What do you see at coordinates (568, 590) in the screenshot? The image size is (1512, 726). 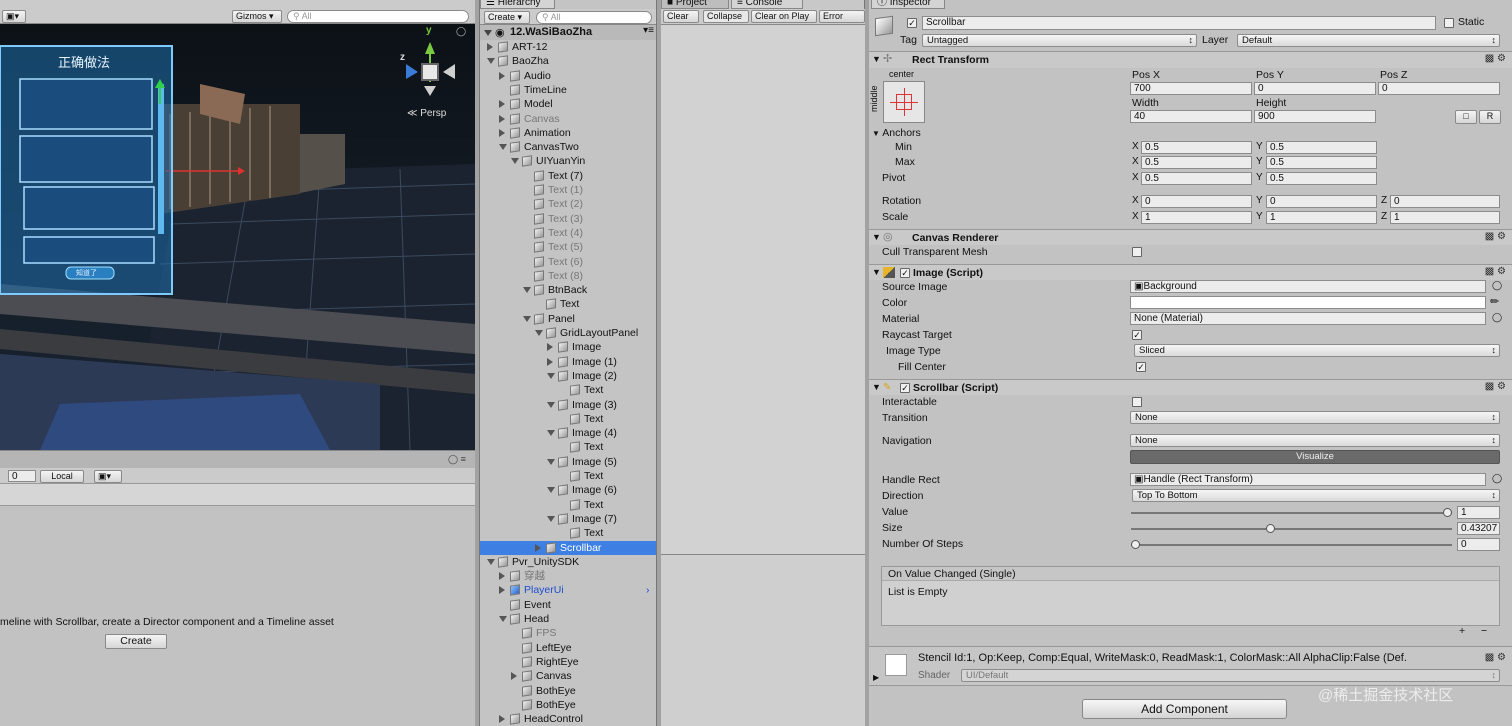 I see `hierarchy-item: PlayerUi ›` at bounding box center [568, 590].